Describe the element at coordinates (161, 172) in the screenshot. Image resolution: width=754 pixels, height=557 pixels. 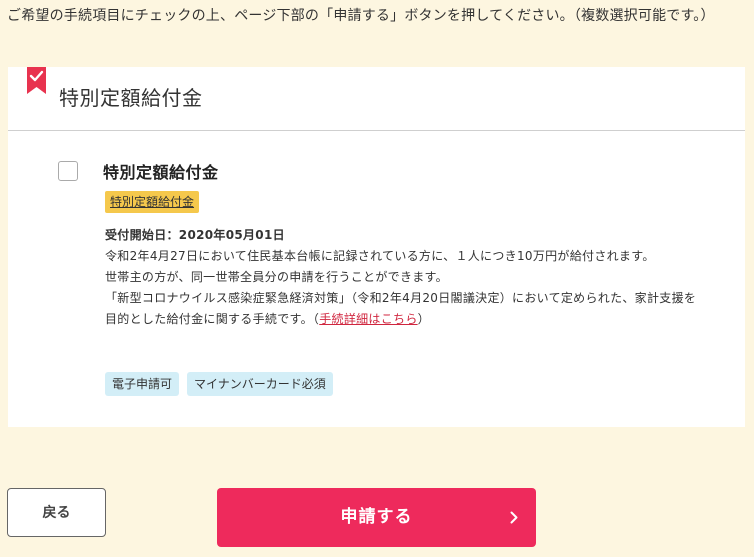
I see `item-title: 特別定額給付金` at that location.